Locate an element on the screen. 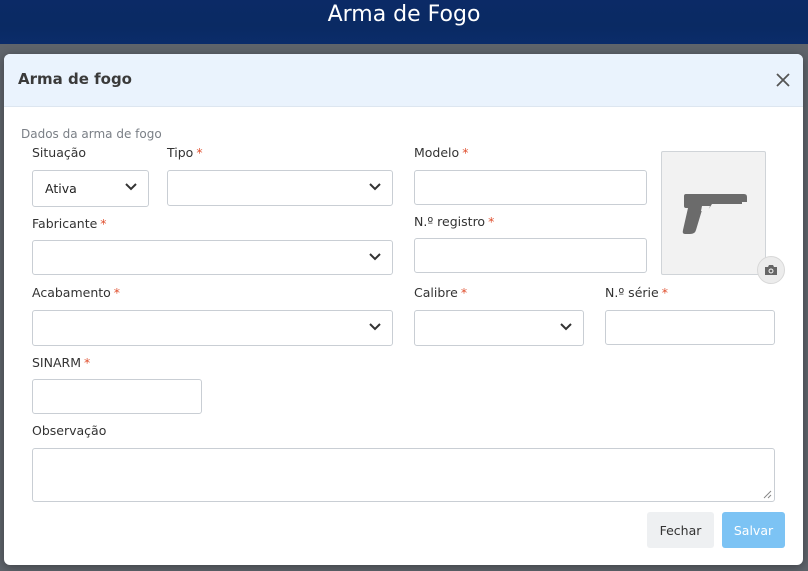 The width and height of the screenshot is (808, 571). registro-input is located at coordinates (530, 255).